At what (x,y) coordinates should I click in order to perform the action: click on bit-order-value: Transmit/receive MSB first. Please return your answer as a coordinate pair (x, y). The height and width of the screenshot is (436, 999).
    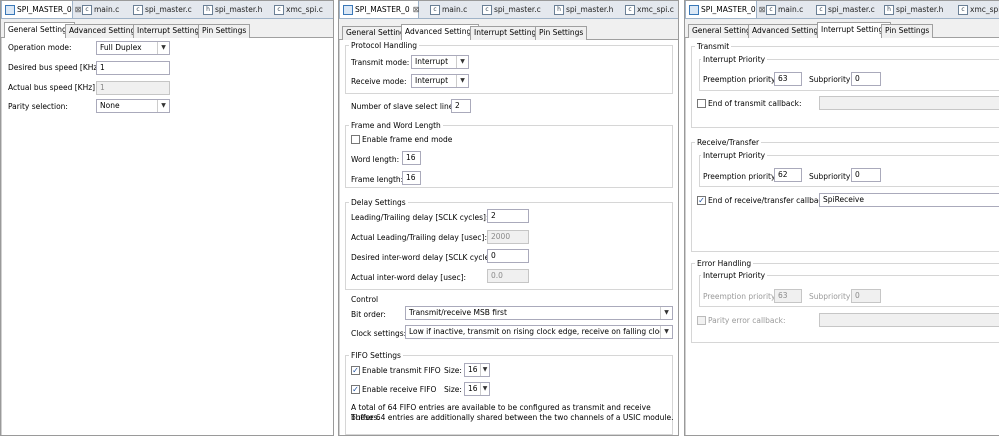
    Looking at the image, I should click on (458, 312).